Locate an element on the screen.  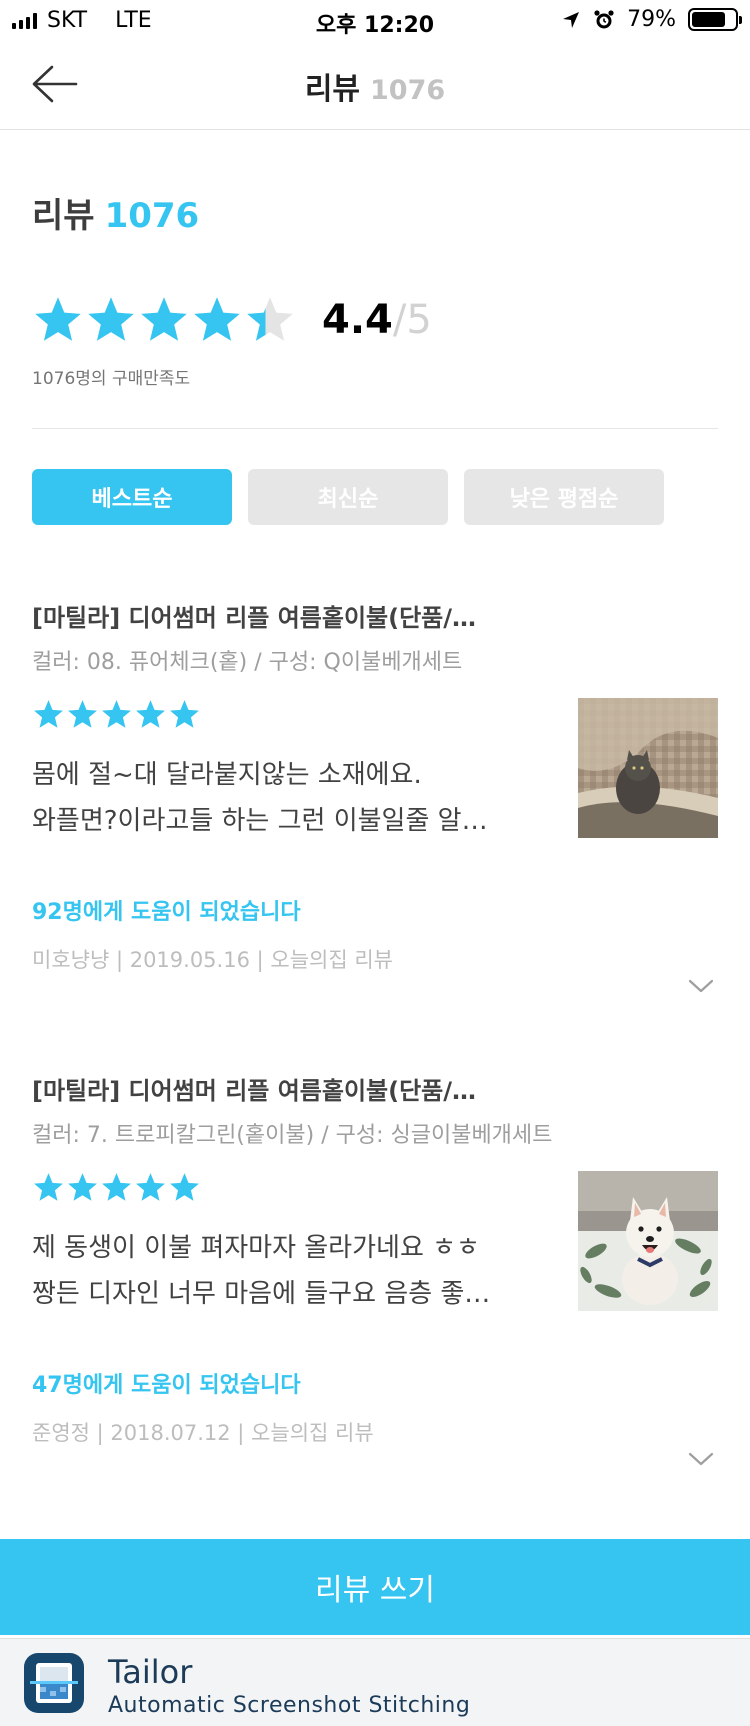
dog-photo-image is located at coordinates (648, 1241).